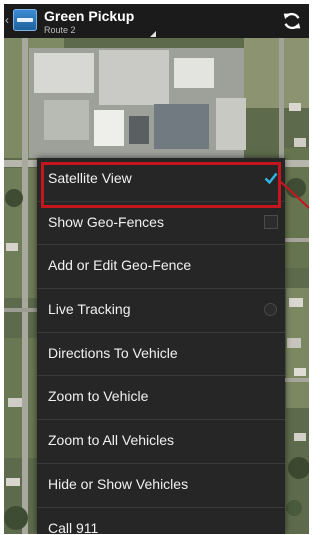 The height and width of the screenshot is (535, 320). I want to click on dropdown-triangle-icon, so click(153, 34).